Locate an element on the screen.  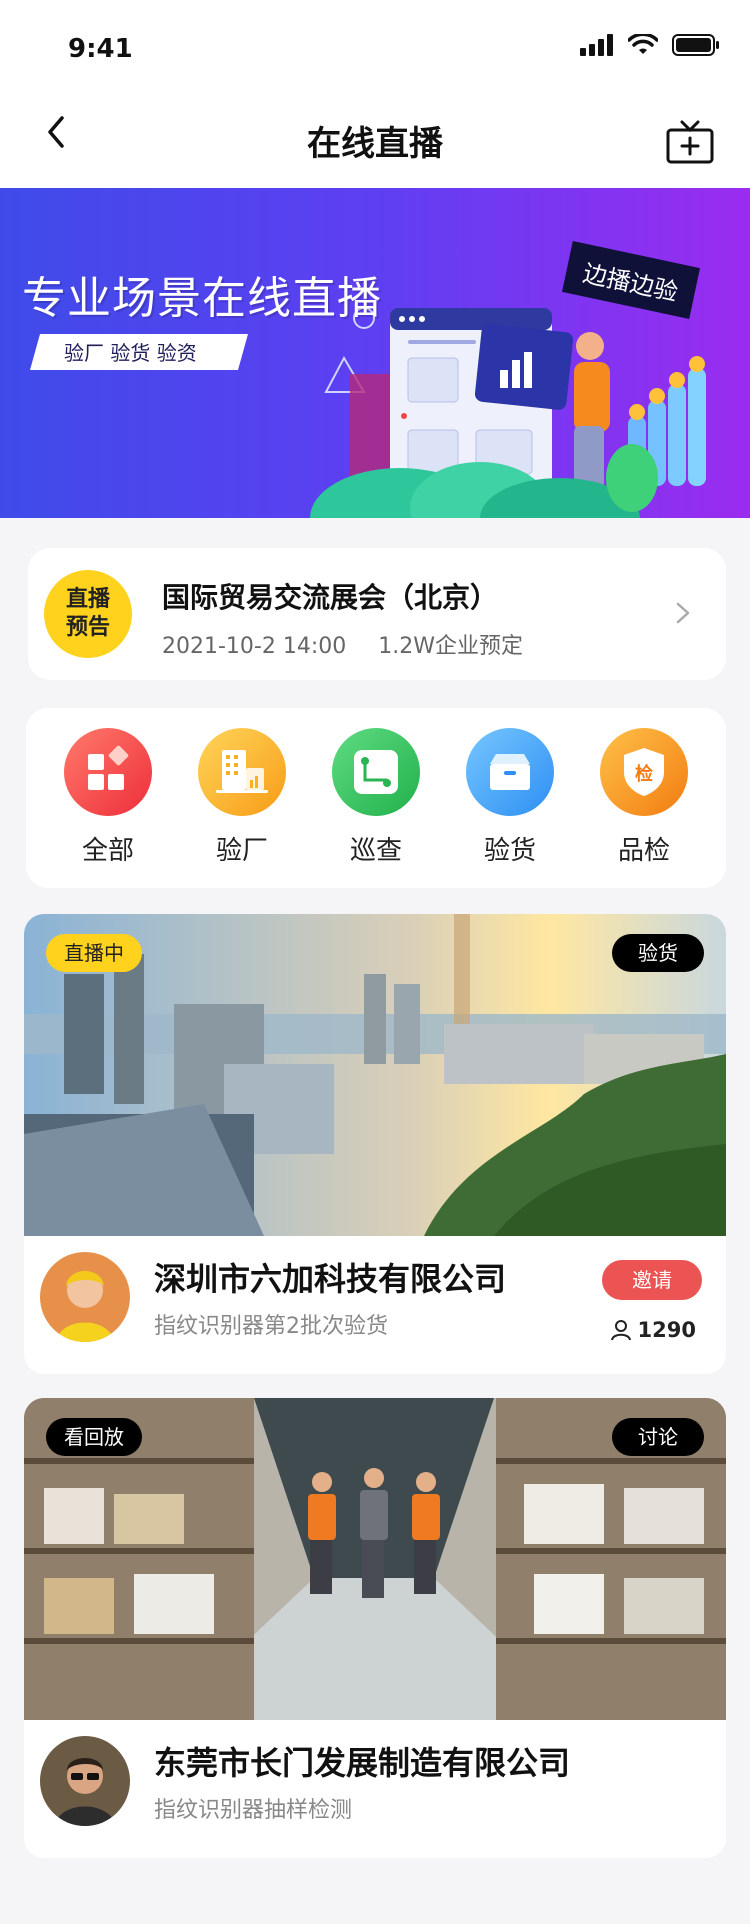
viewer-count-value: 1290 is located at coordinates (666, 1330).